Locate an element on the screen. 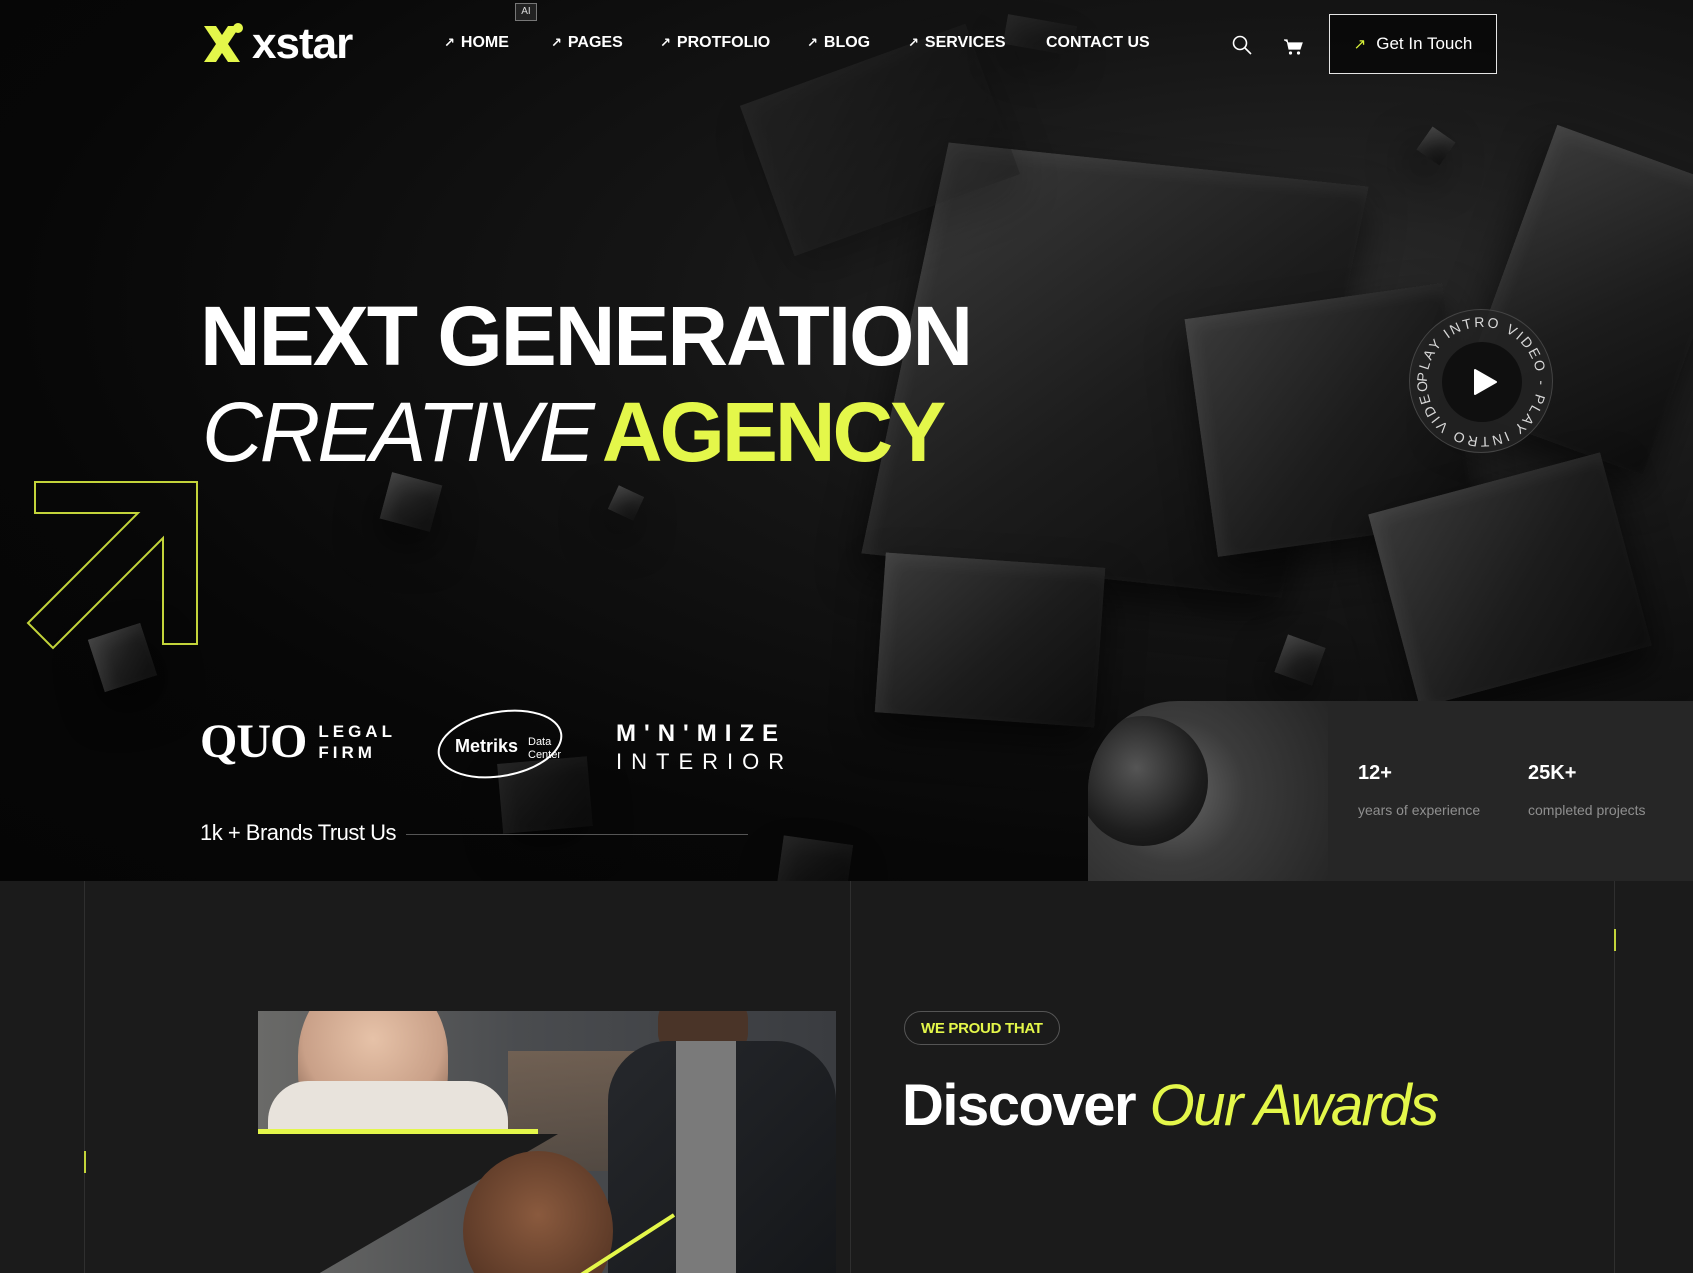 Image resolution: width=1693 pixels, height=1273 pixels. search-icon is located at coordinates (1242, 45).